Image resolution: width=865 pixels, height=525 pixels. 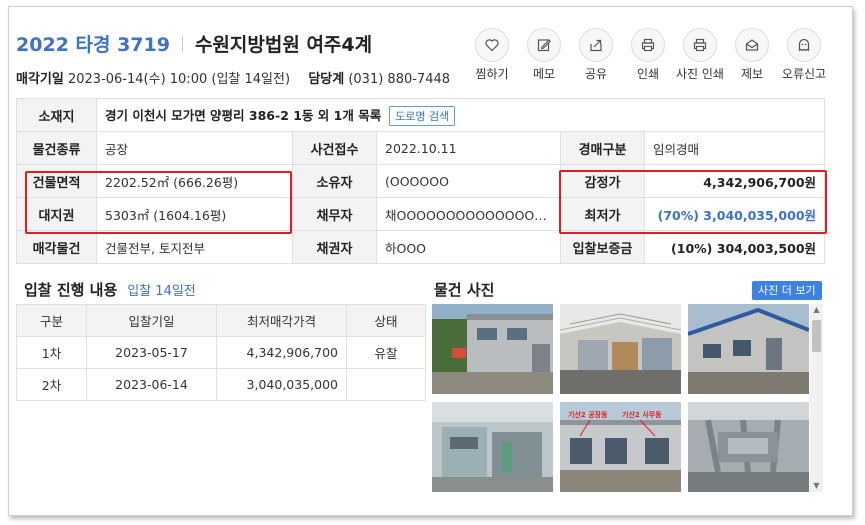 I want to click on bid-status: 유찰, so click(x=386, y=352).